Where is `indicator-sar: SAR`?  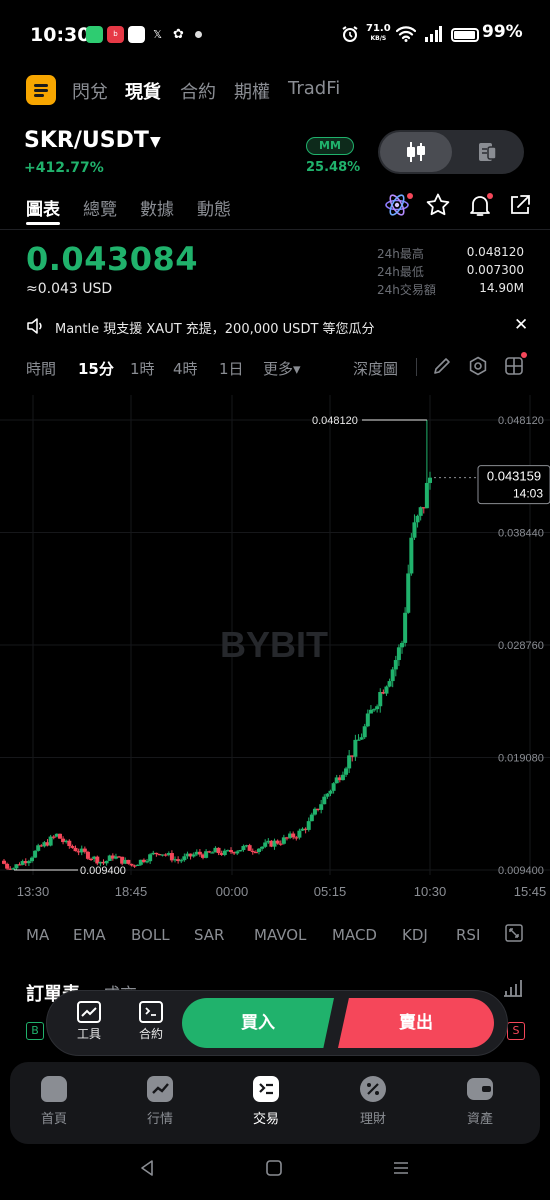
indicator-sar: SAR is located at coordinates (209, 935).